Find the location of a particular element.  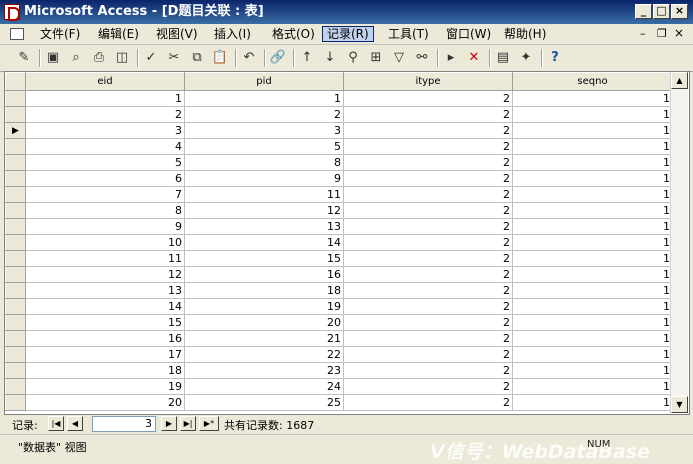

select-all-corner is located at coordinates (15, 81).